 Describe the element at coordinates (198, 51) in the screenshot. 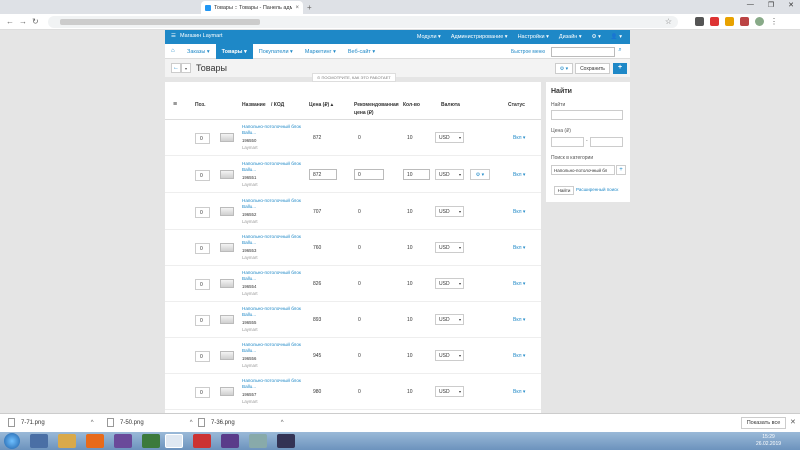

I see `nav-orders: Заказы ▾` at that location.